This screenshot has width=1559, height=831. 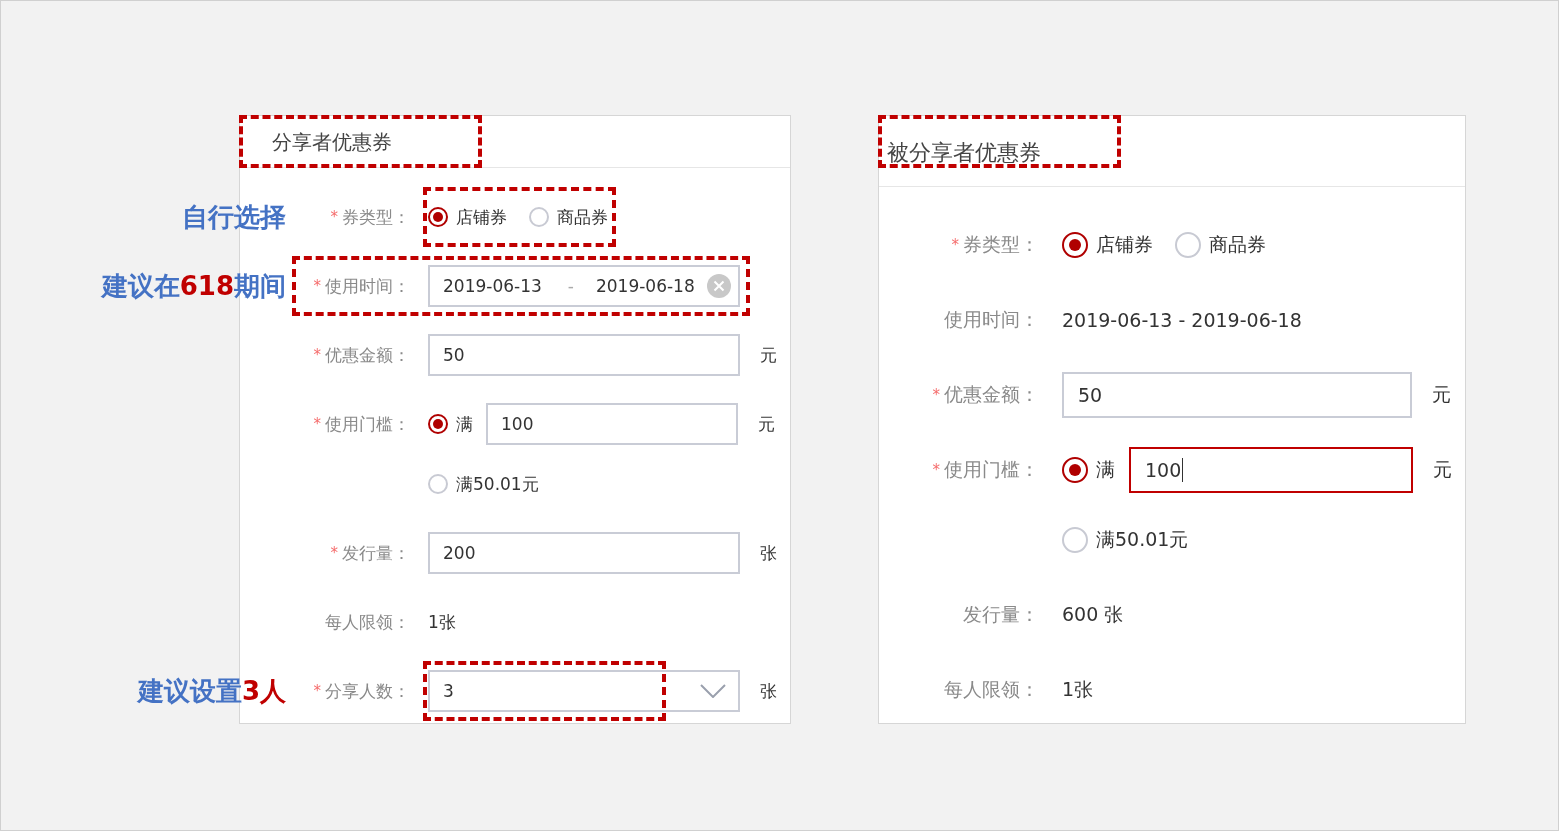 I want to click on input-field: 200, so click(x=584, y=553).